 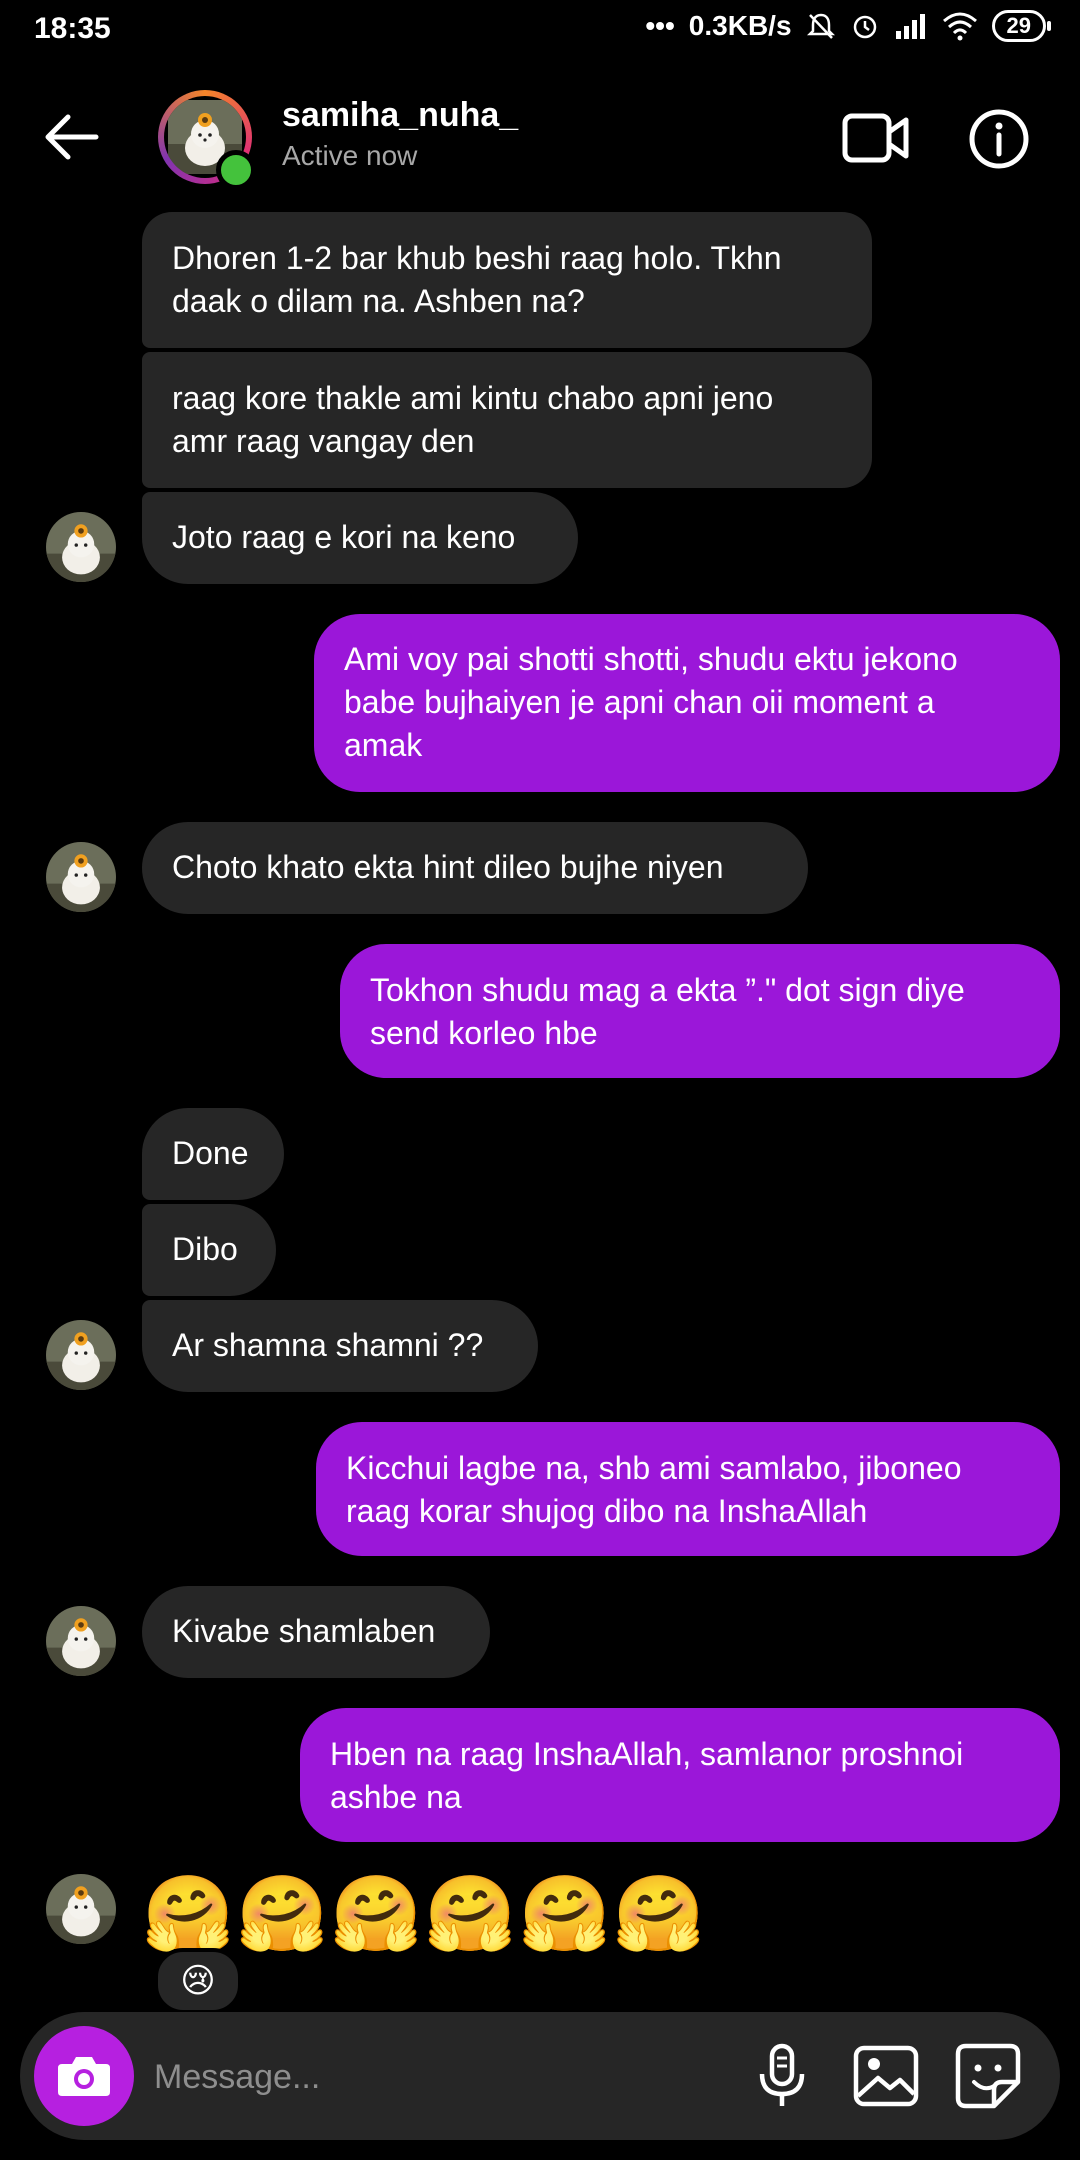 What do you see at coordinates (448, 867) in the screenshot?
I see `message-text: Choto khato ekta hint dileo bujhe niyen` at bounding box center [448, 867].